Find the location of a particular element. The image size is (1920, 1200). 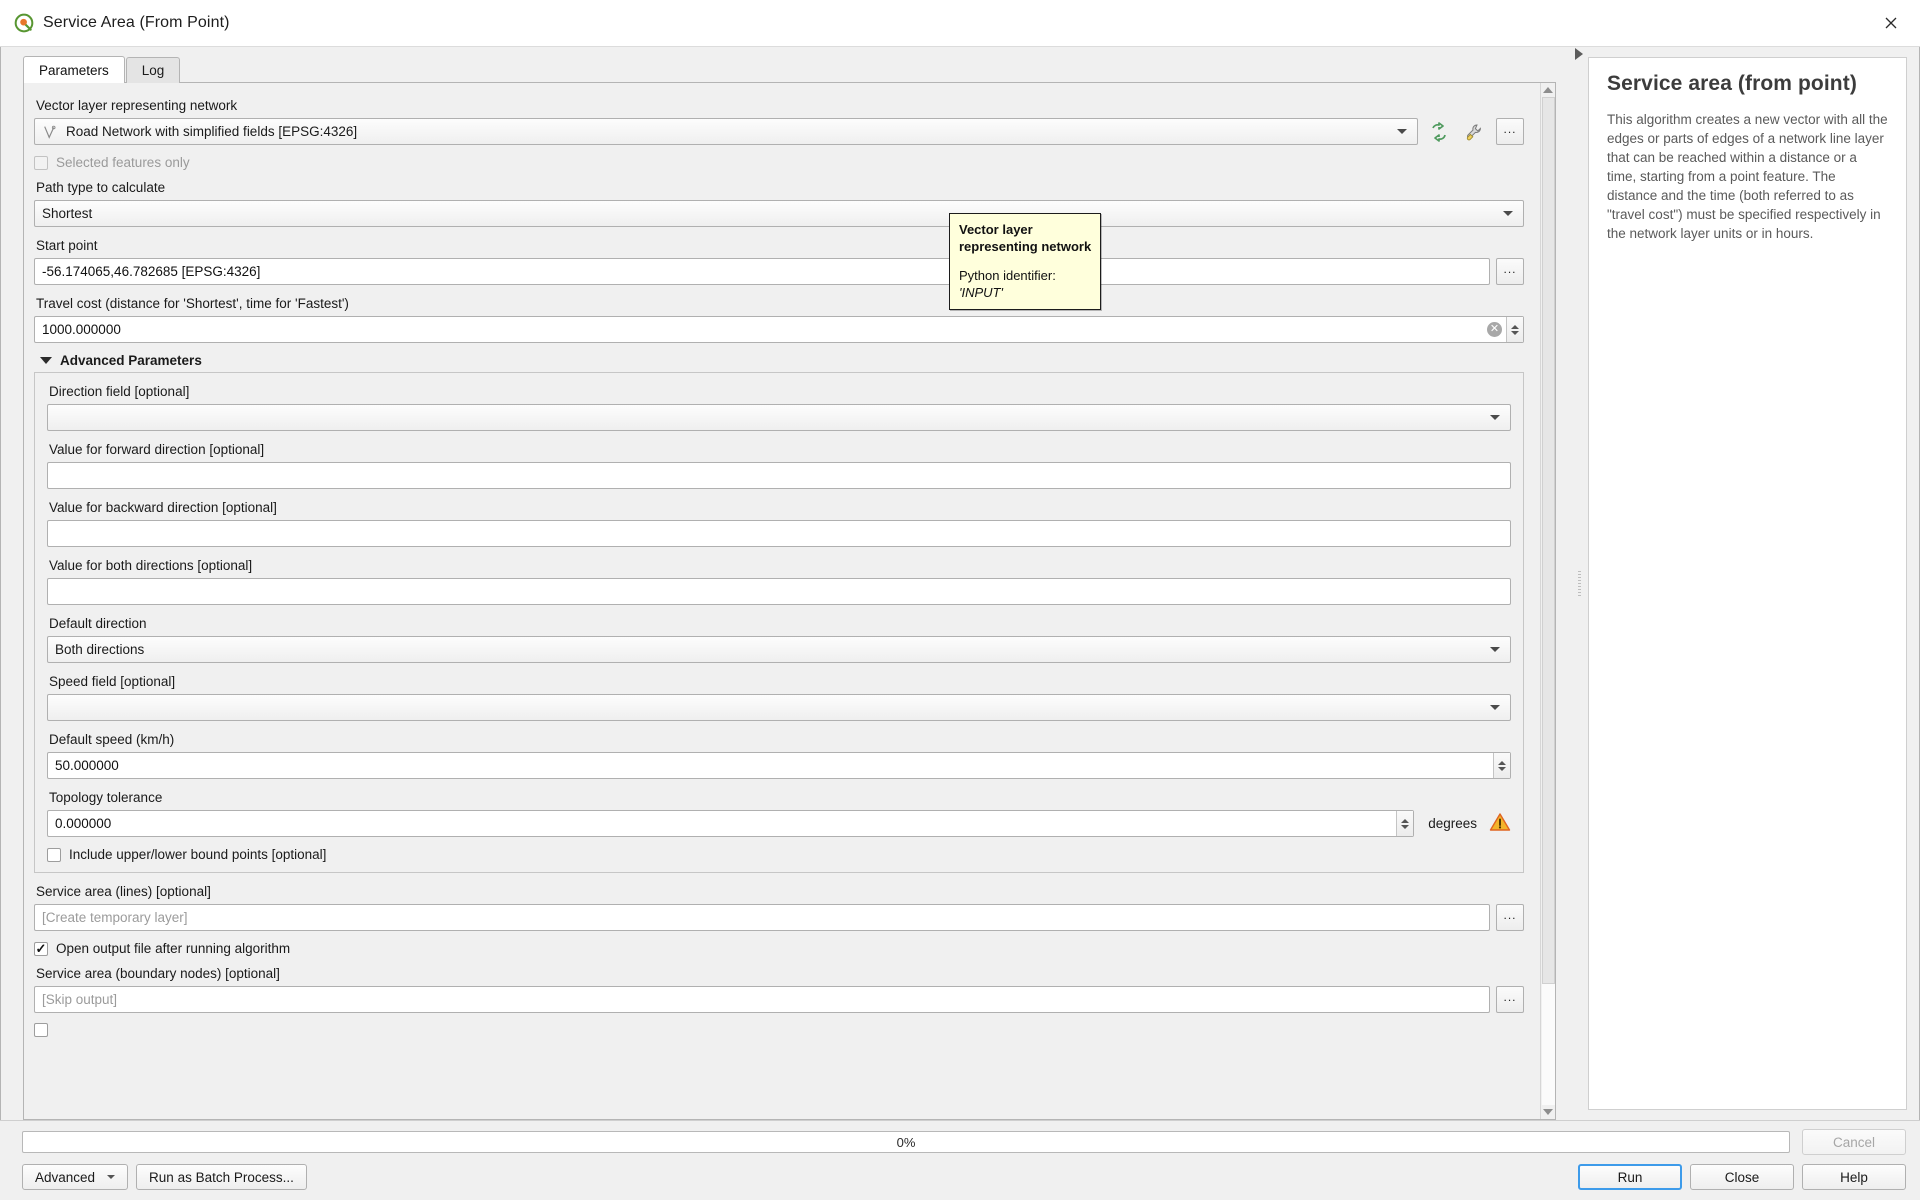

default-speed-stepper is located at coordinates (1501, 765).